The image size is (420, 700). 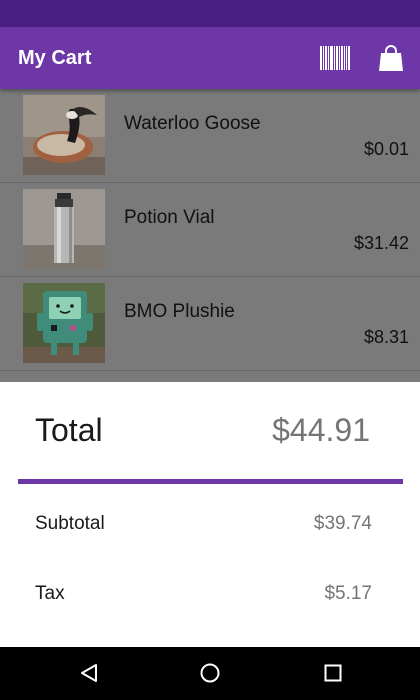 I want to click on item-price: $31.42, so click(x=381, y=243).